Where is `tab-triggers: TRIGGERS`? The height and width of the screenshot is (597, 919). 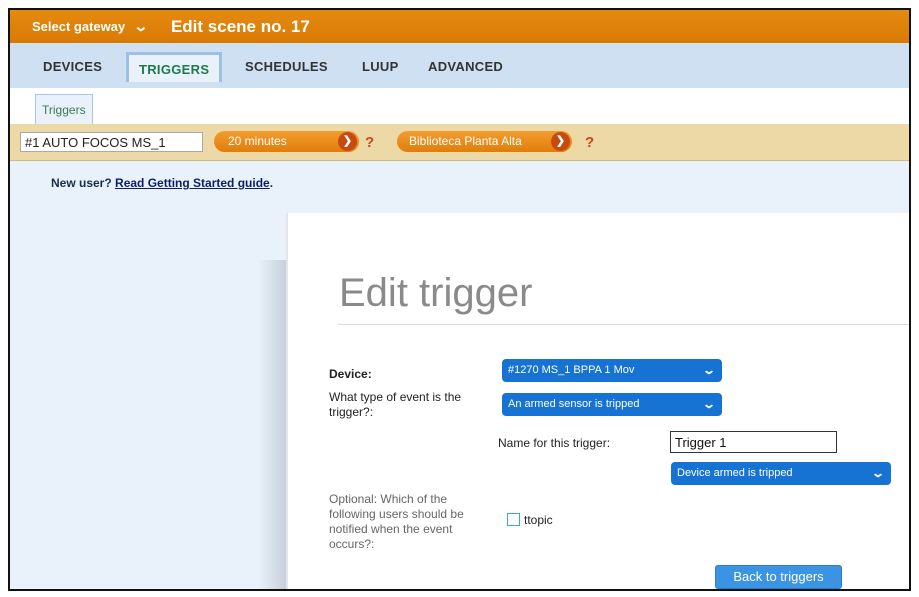
tab-triggers: TRIGGERS is located at coordinates (174, 67).